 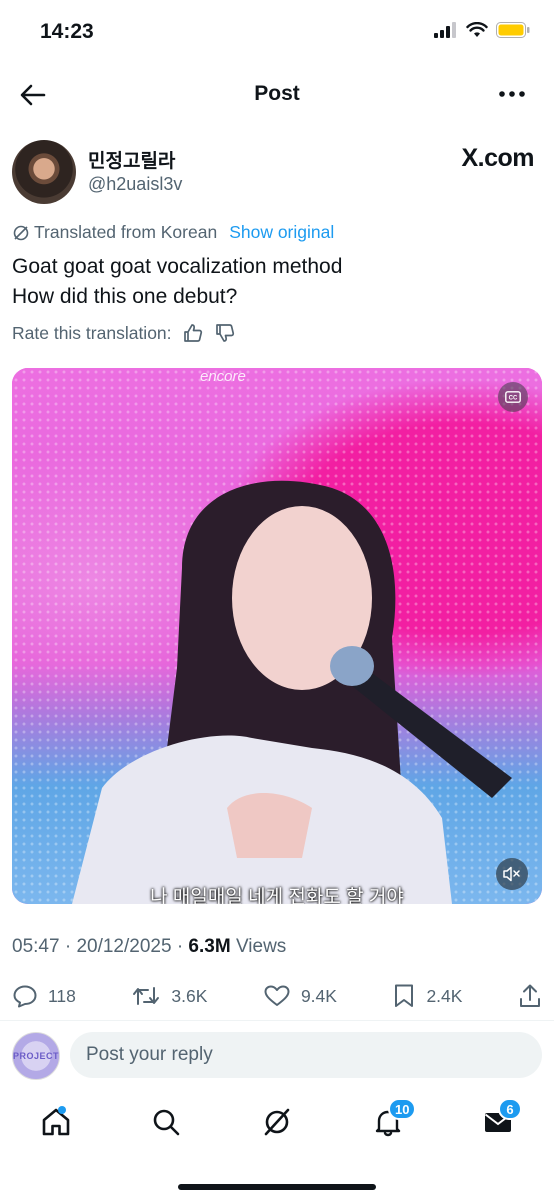 I want to click on heart-icon, so click(x=277, y=995).